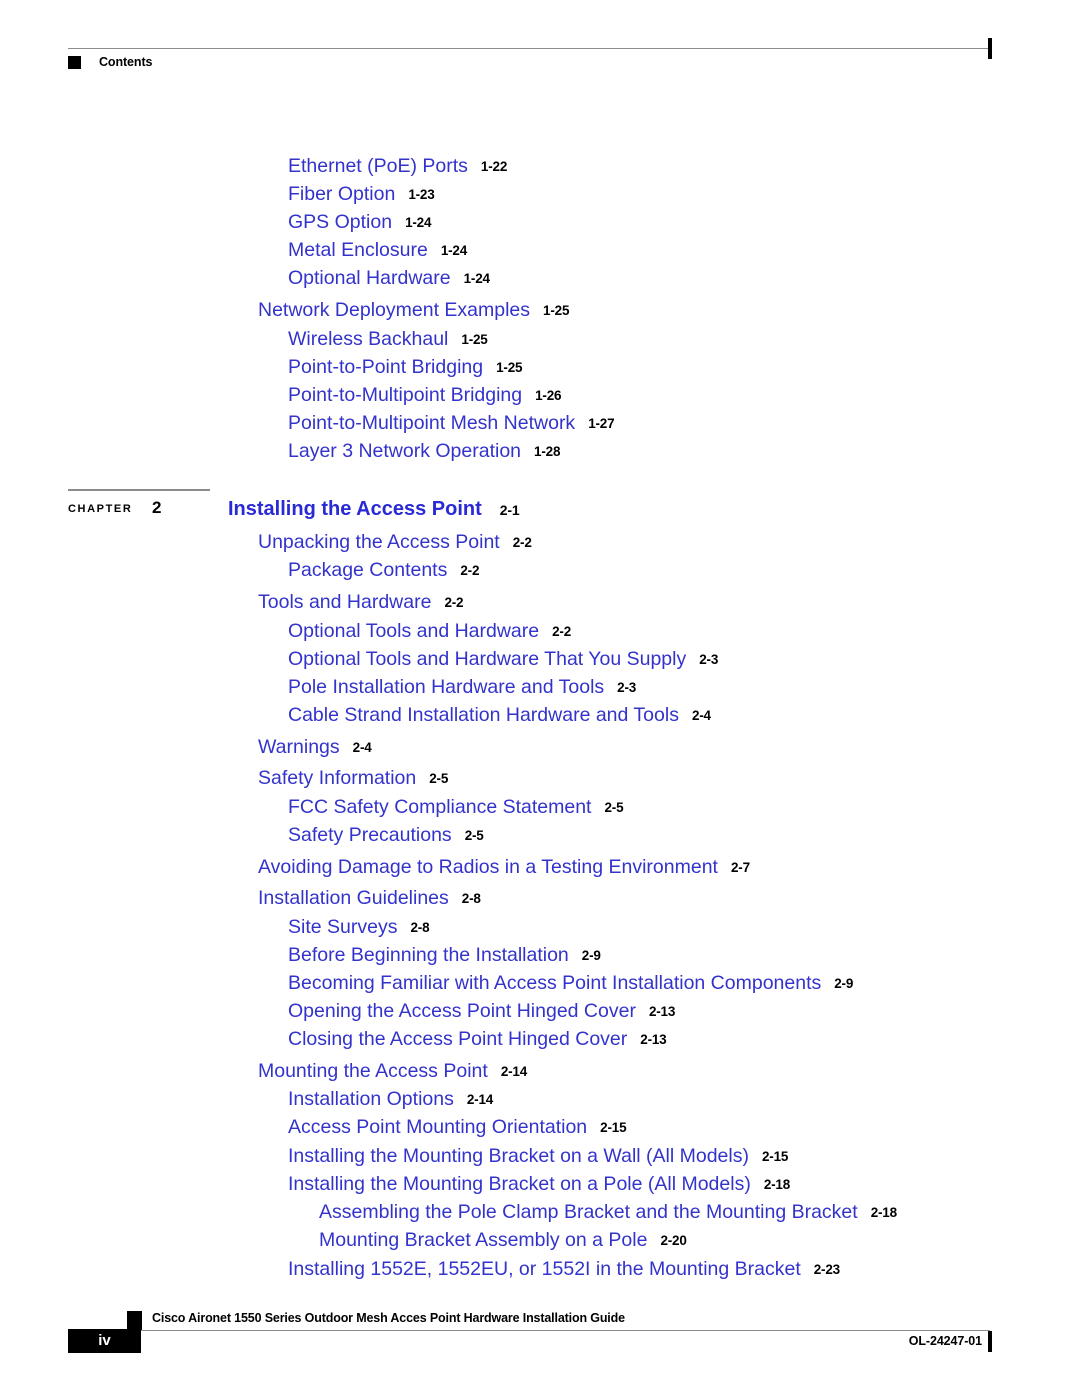 Image resolution: width=1080 pixels, height=1397 pixels. What do you see at coordinates (361, 602) in the screenshot?
I see `toc-entry: Tools and Hardware 2-2` at bounding box center [361, 602].